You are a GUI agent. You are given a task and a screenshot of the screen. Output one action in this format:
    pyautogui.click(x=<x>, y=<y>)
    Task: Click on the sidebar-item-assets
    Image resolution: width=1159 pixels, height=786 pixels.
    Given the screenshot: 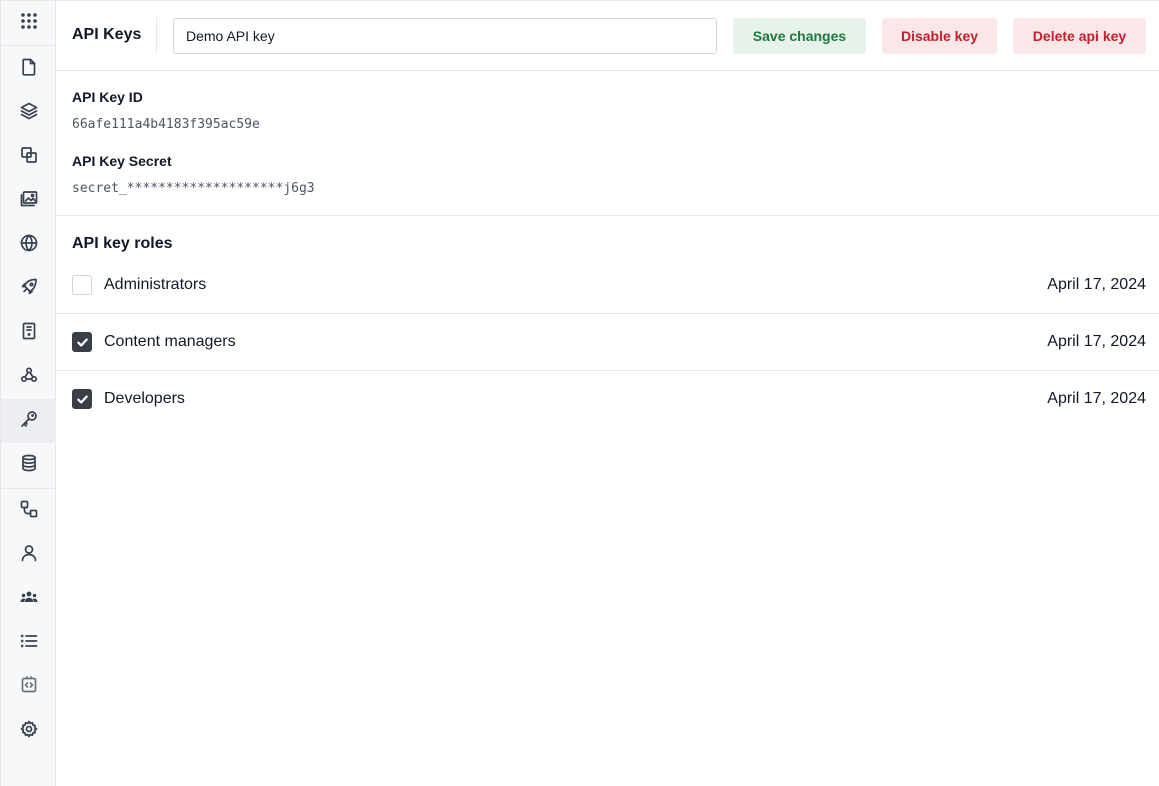 What is the action you would take?
    pyautogui.click(x=28, y=201)
    